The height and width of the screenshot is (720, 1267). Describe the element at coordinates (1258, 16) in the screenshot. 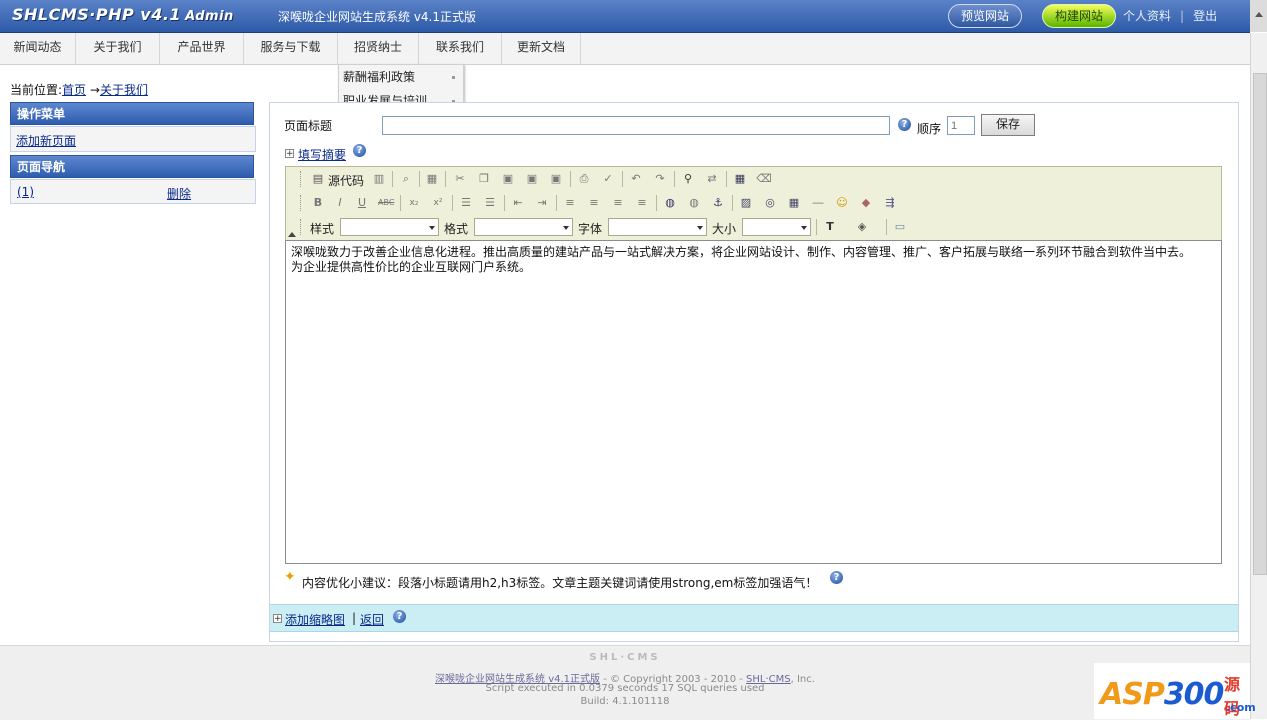

I see `scroll-up-button` at that location.